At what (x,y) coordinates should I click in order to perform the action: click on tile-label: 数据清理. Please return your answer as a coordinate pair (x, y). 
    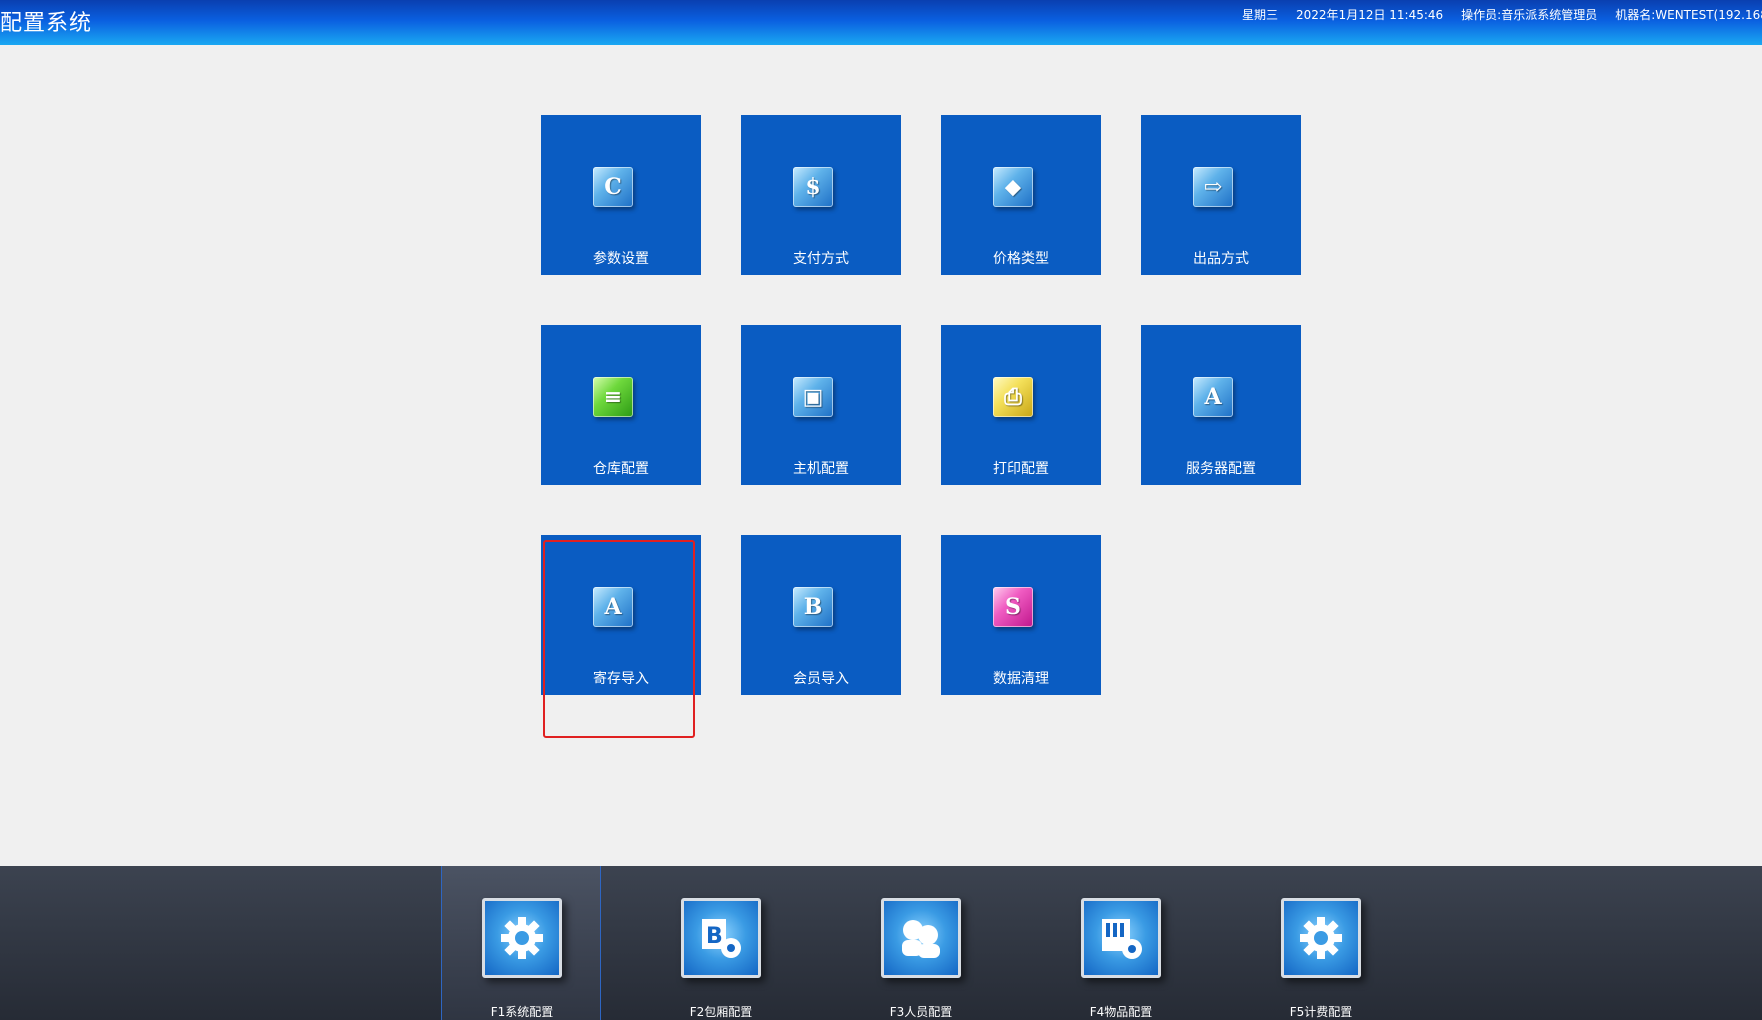
    Looking at the image, I should click on (1021, 679).